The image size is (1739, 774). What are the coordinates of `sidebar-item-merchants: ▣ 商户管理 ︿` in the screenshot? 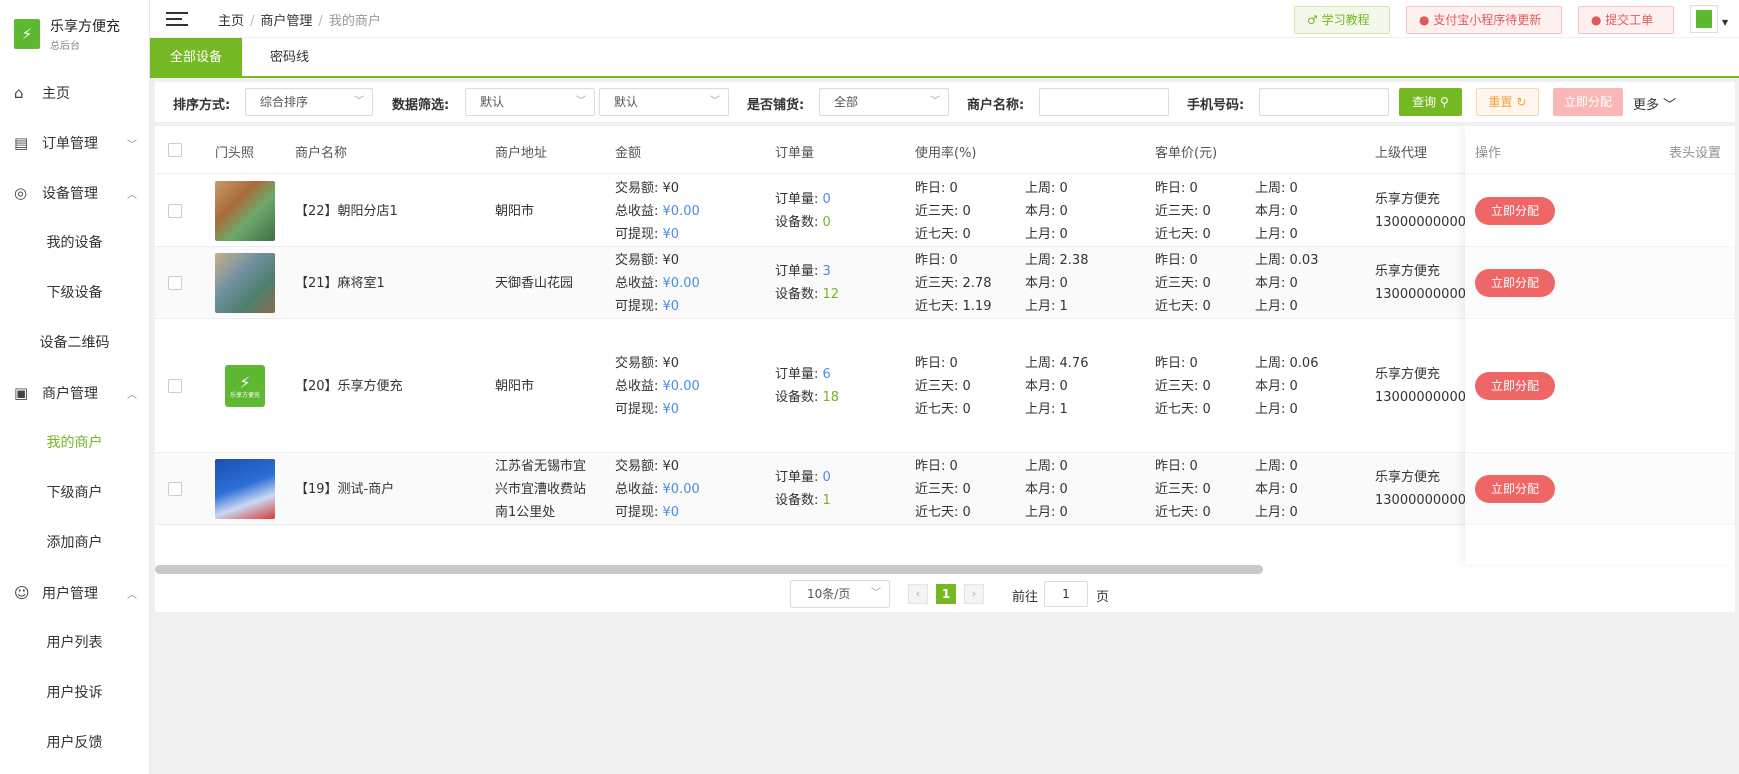 It's located at (74, 393).